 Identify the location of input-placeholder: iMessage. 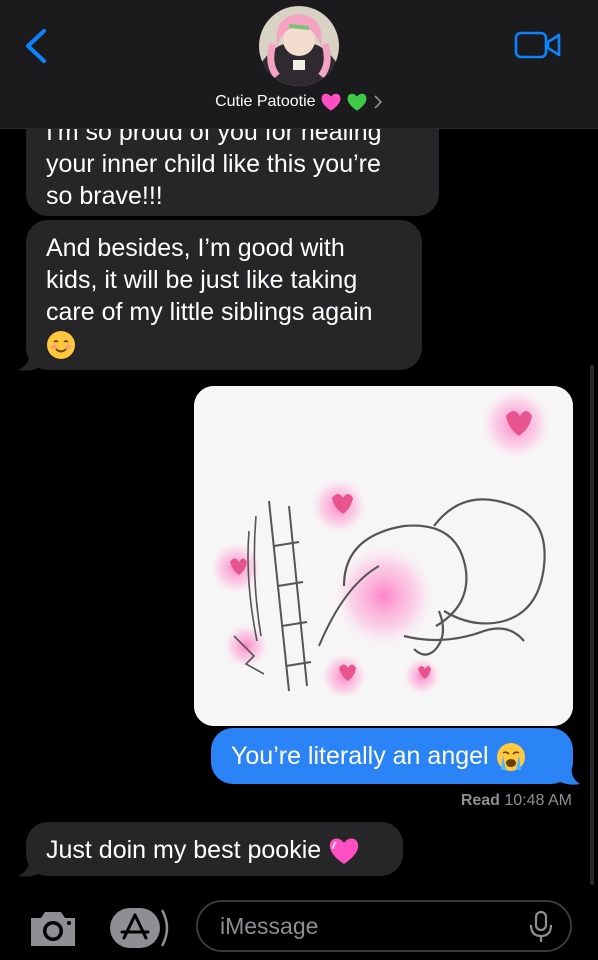
(269, 926).